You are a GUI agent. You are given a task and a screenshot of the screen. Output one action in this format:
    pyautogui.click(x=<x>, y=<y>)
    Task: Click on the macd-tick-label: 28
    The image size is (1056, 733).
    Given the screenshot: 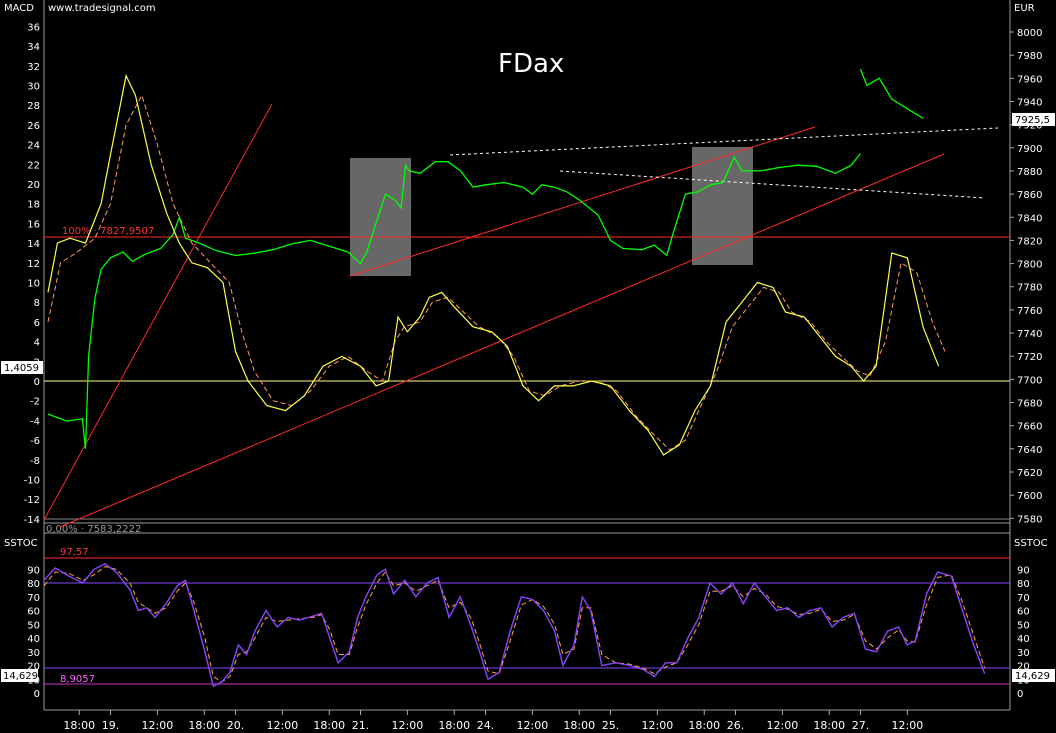 What is the action you would take?
    pyautogui.click(x=33, y=106)
    